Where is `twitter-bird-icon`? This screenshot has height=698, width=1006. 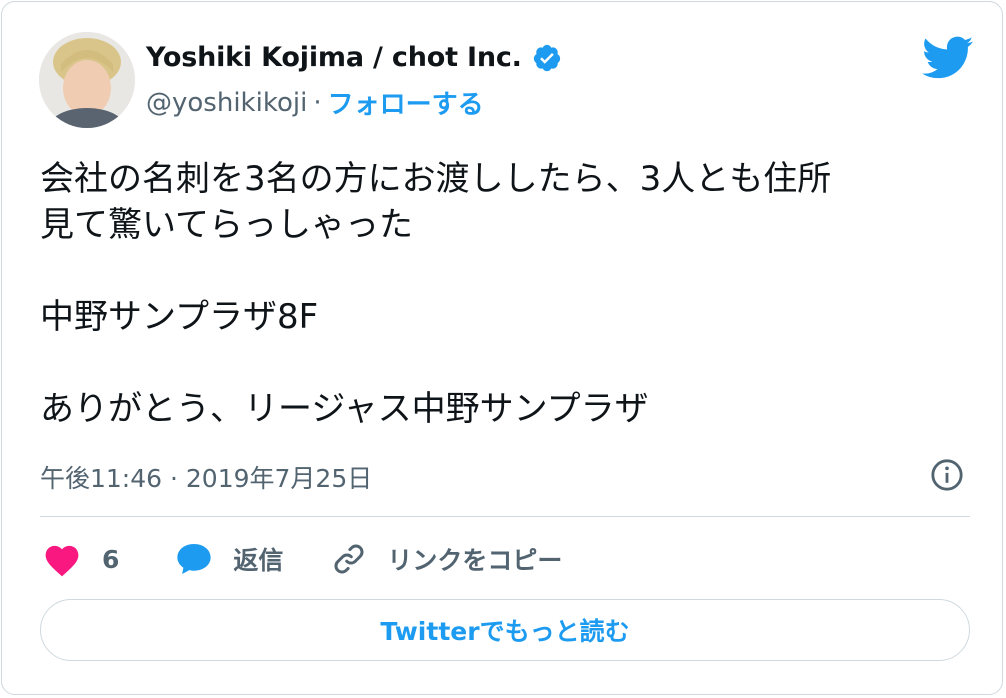
twitter-bird-icon is located at coordinates (948, 58).